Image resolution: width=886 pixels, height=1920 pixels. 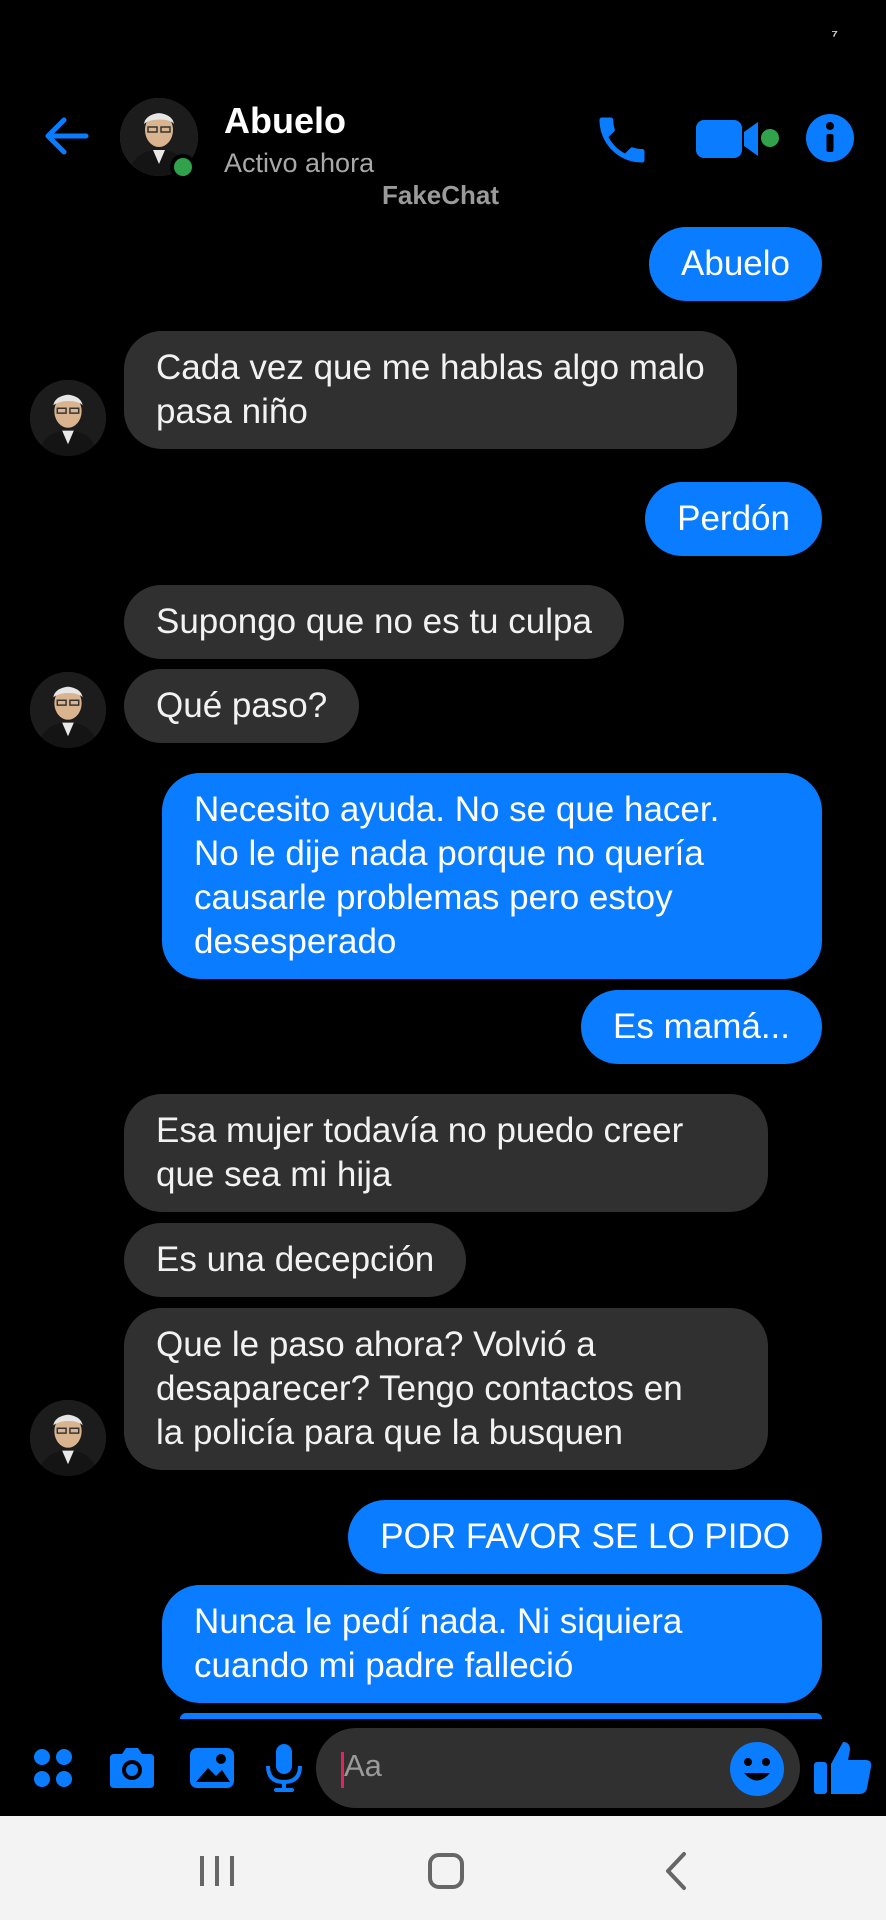 I want to click on phone-icon, so click(x=622, y=140).